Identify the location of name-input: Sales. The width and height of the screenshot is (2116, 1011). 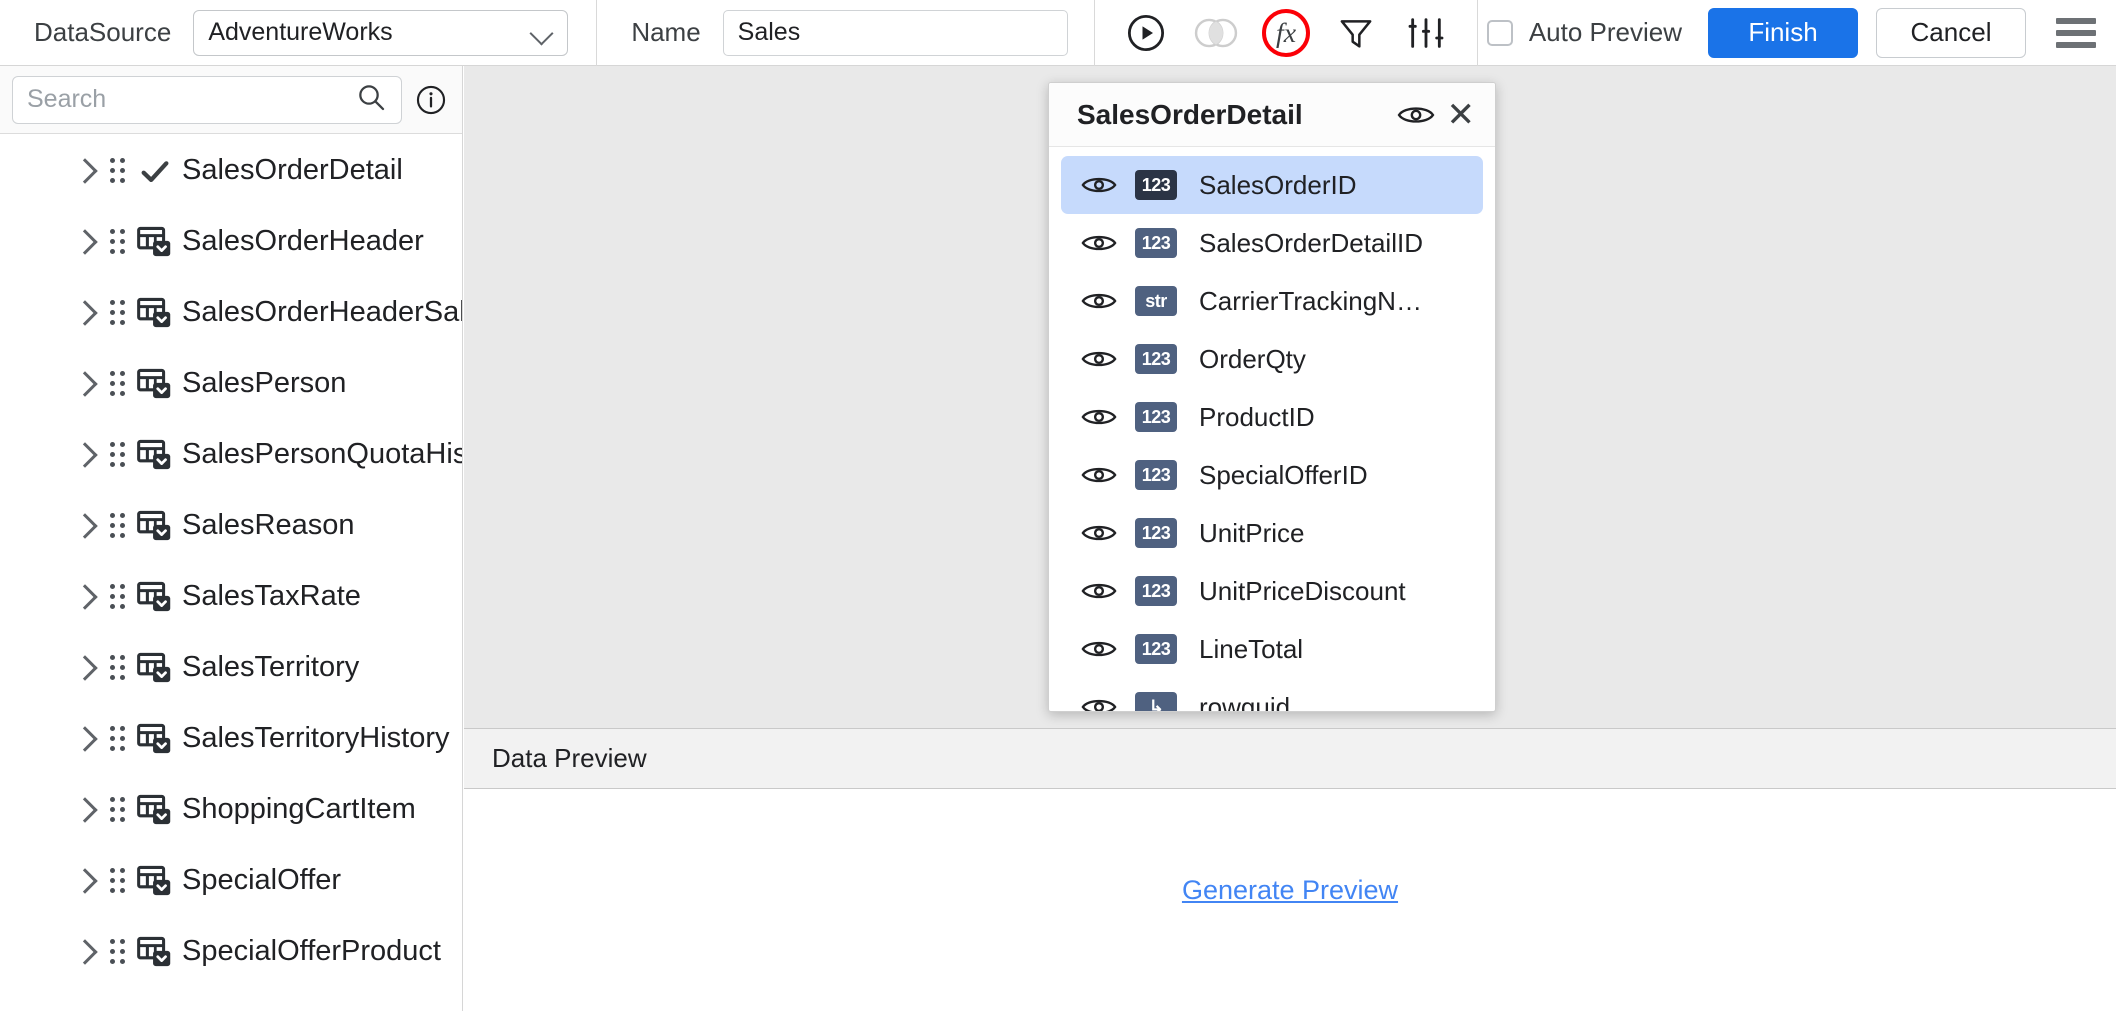
(895, 32).